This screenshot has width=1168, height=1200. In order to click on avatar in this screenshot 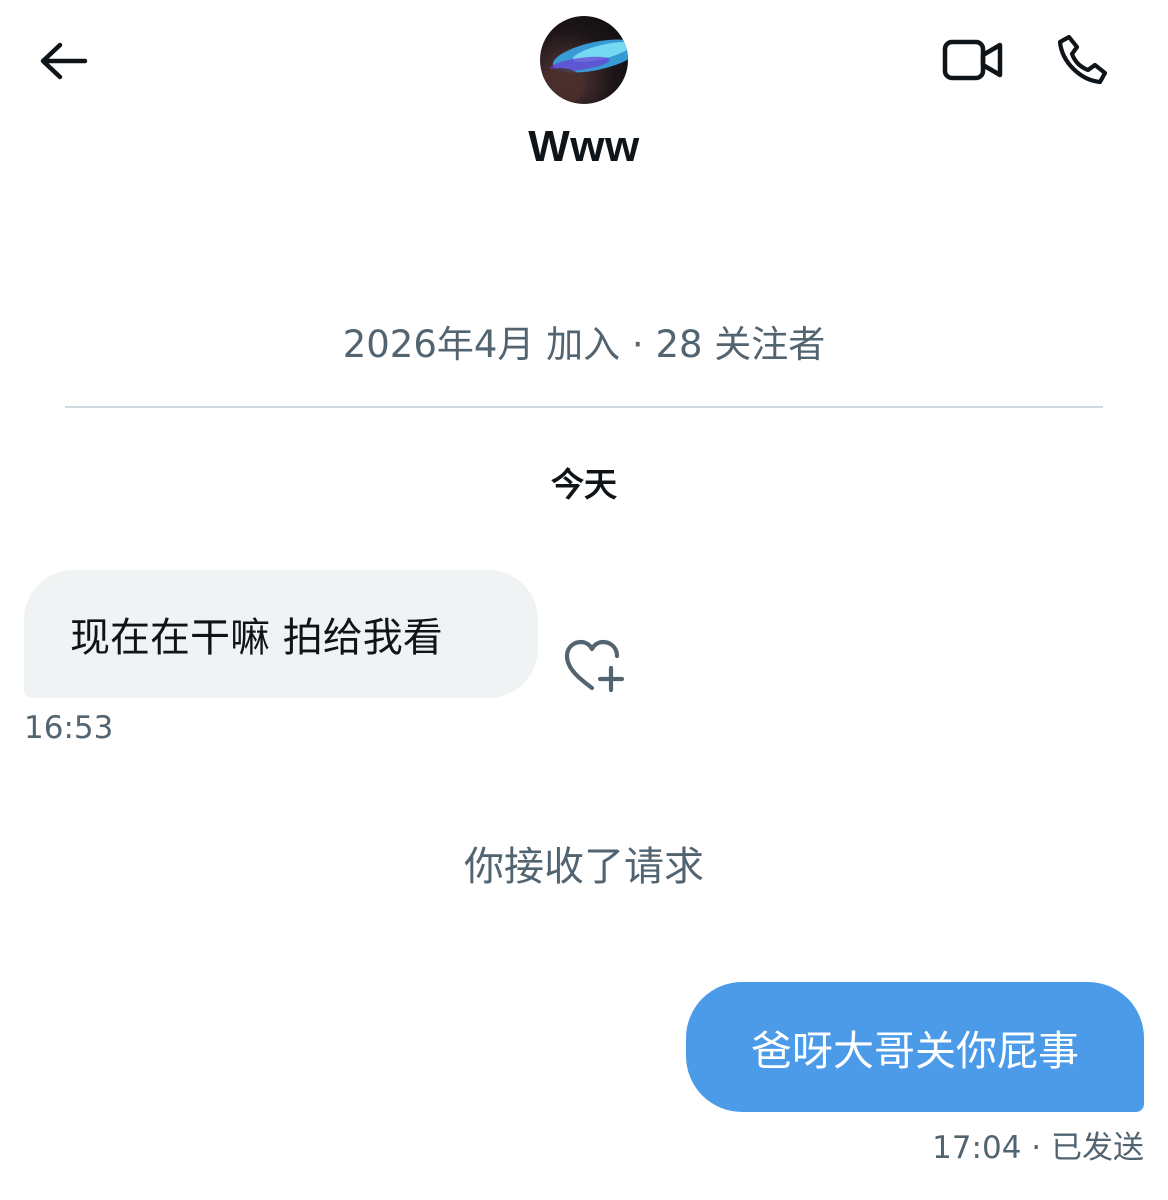, I will do `click(584, 60)`.